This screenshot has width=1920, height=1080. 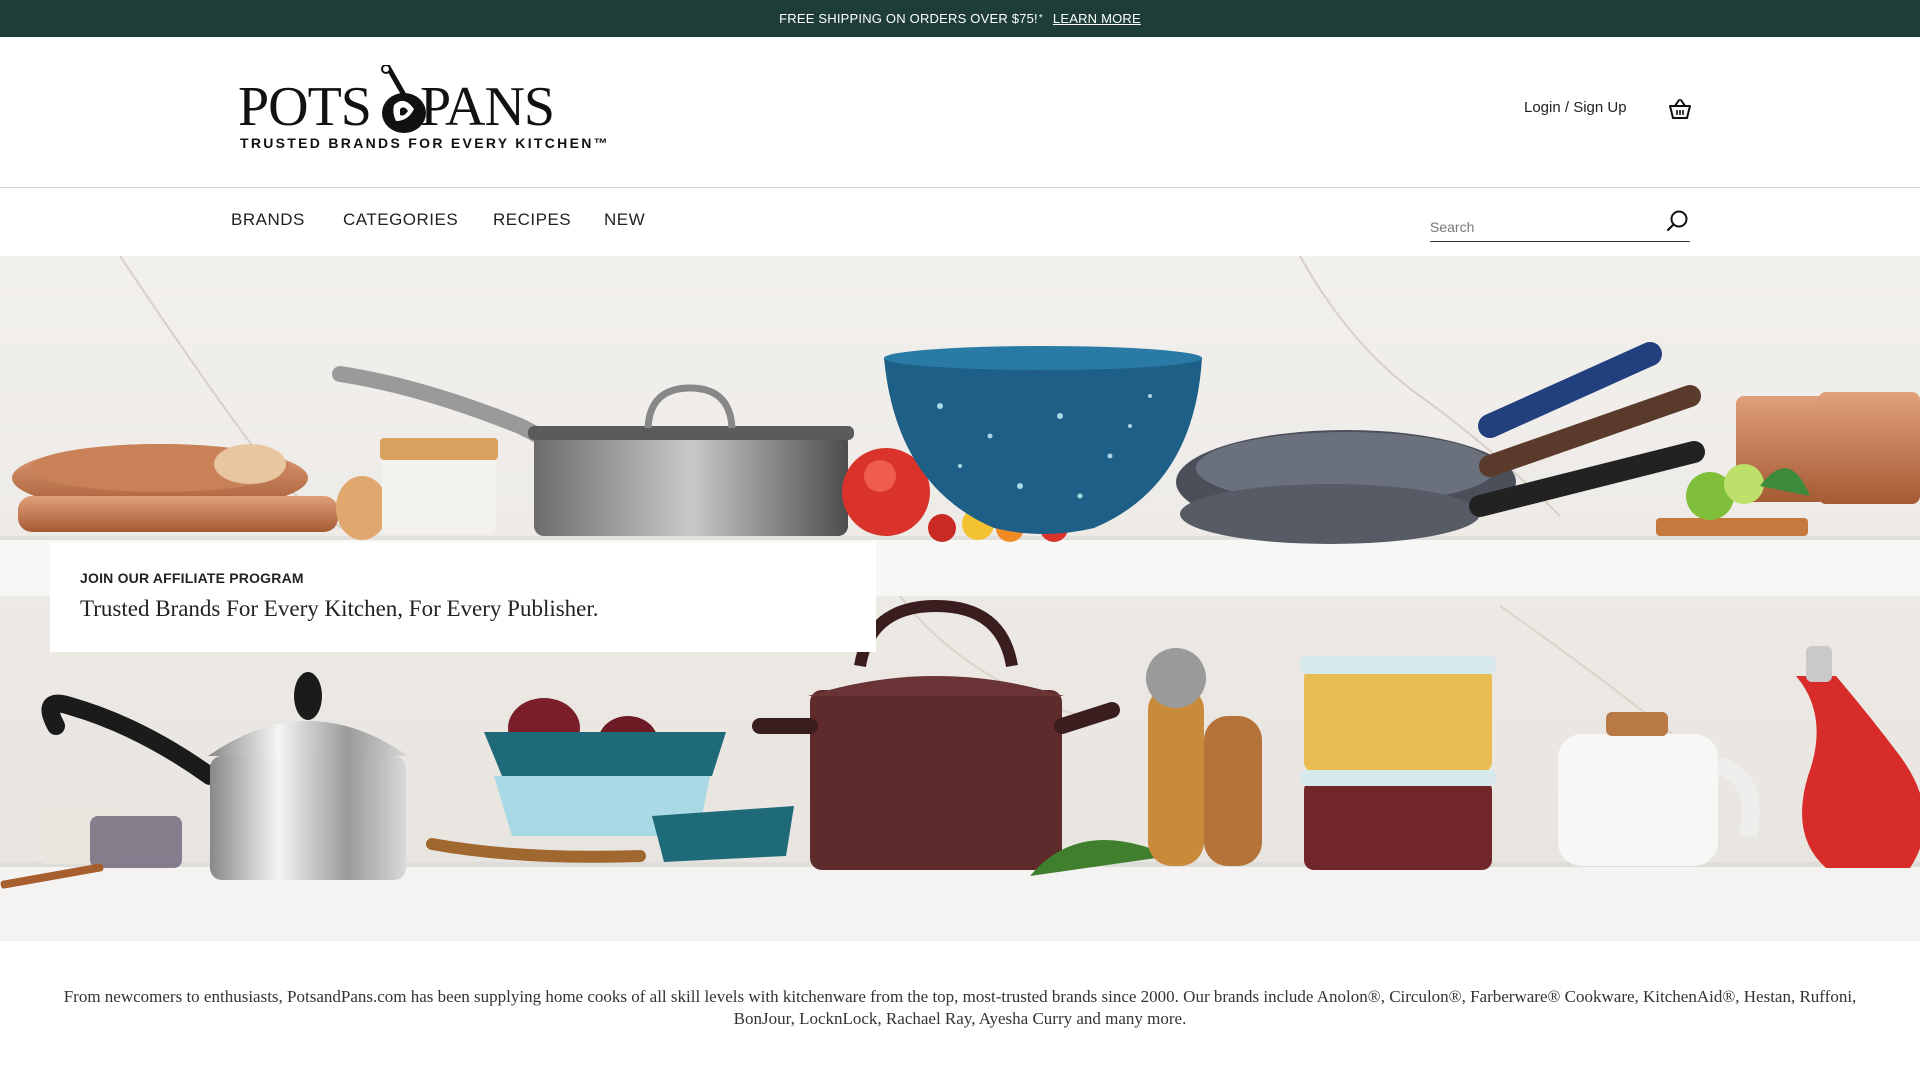 What do you see at coordinates (1540, 227) in the screenshot?
I see `search-input` at bounding box center [1540, 227].